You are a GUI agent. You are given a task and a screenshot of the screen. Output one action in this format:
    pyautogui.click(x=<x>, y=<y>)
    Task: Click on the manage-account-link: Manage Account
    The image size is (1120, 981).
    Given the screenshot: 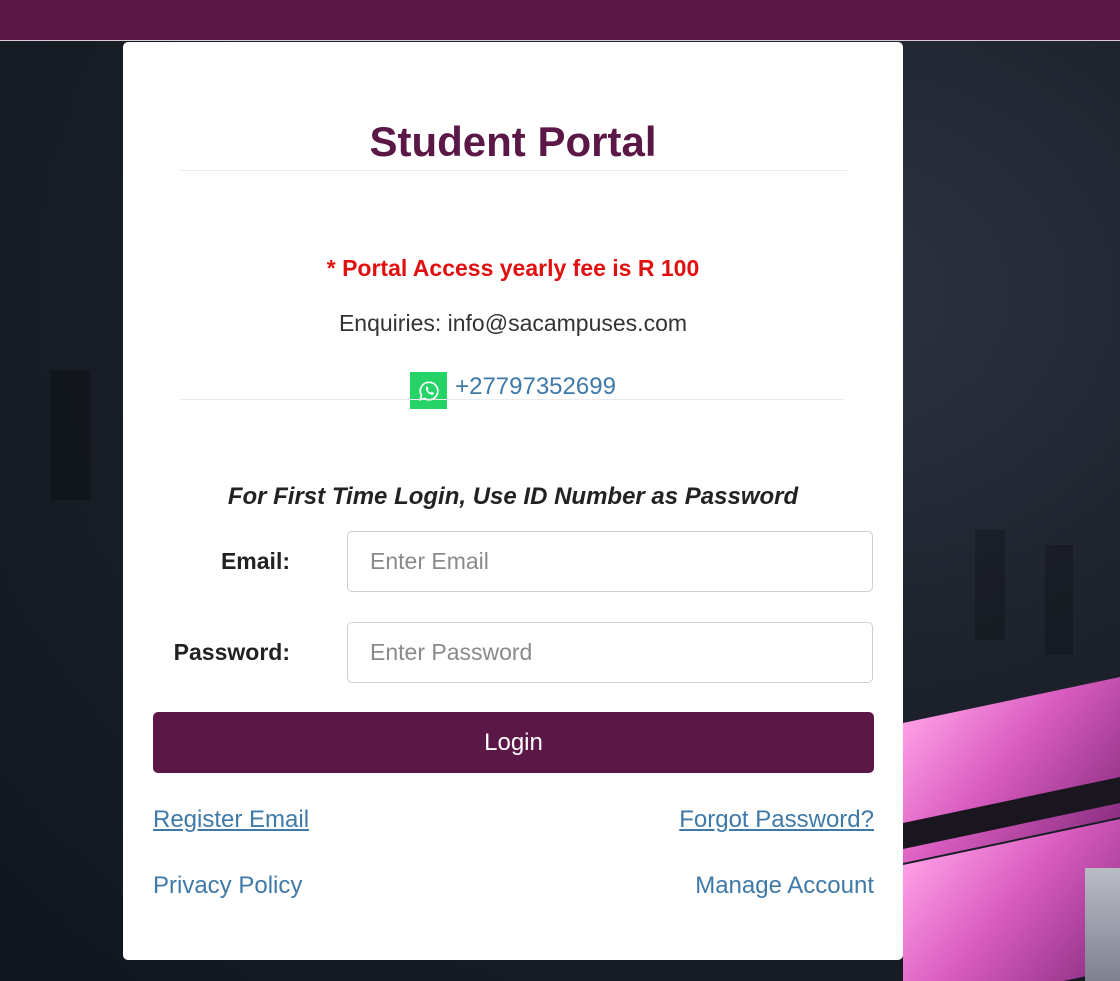 What is the action you would take?
    pyautogui.click(x=784, y=886)
    